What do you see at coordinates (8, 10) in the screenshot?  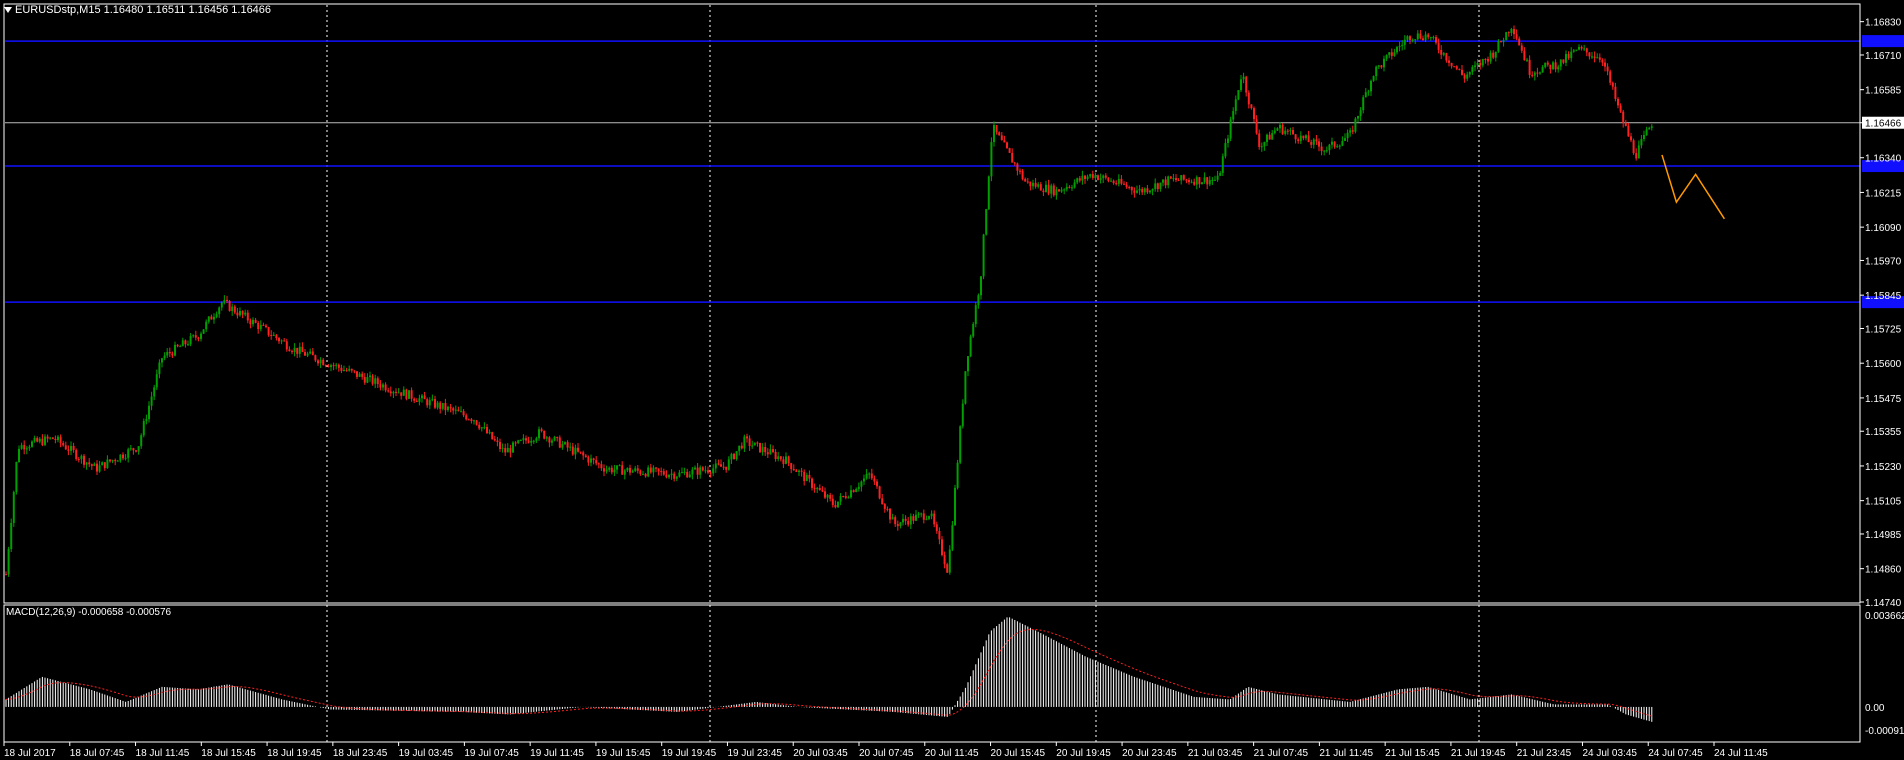 I see `dropdown-triangle-icon` at bounding box center [8, 10].